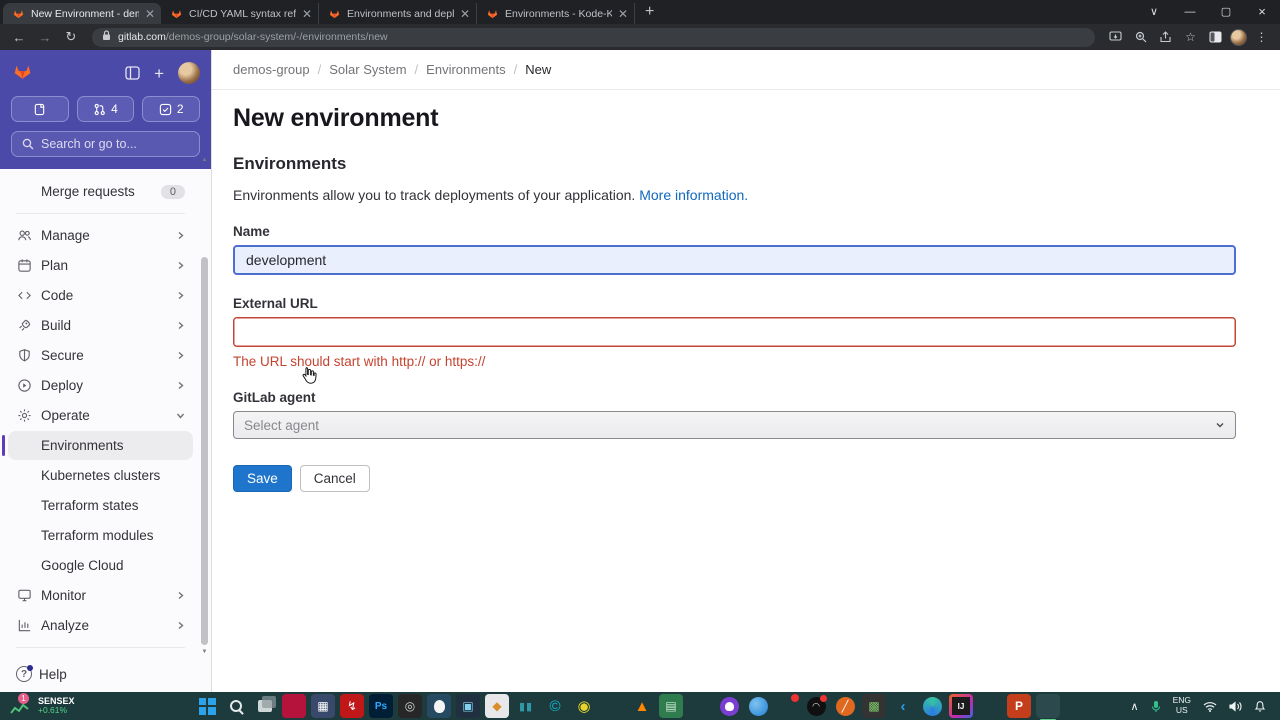  I want to click on wifi-icon, so click(1210, 706).